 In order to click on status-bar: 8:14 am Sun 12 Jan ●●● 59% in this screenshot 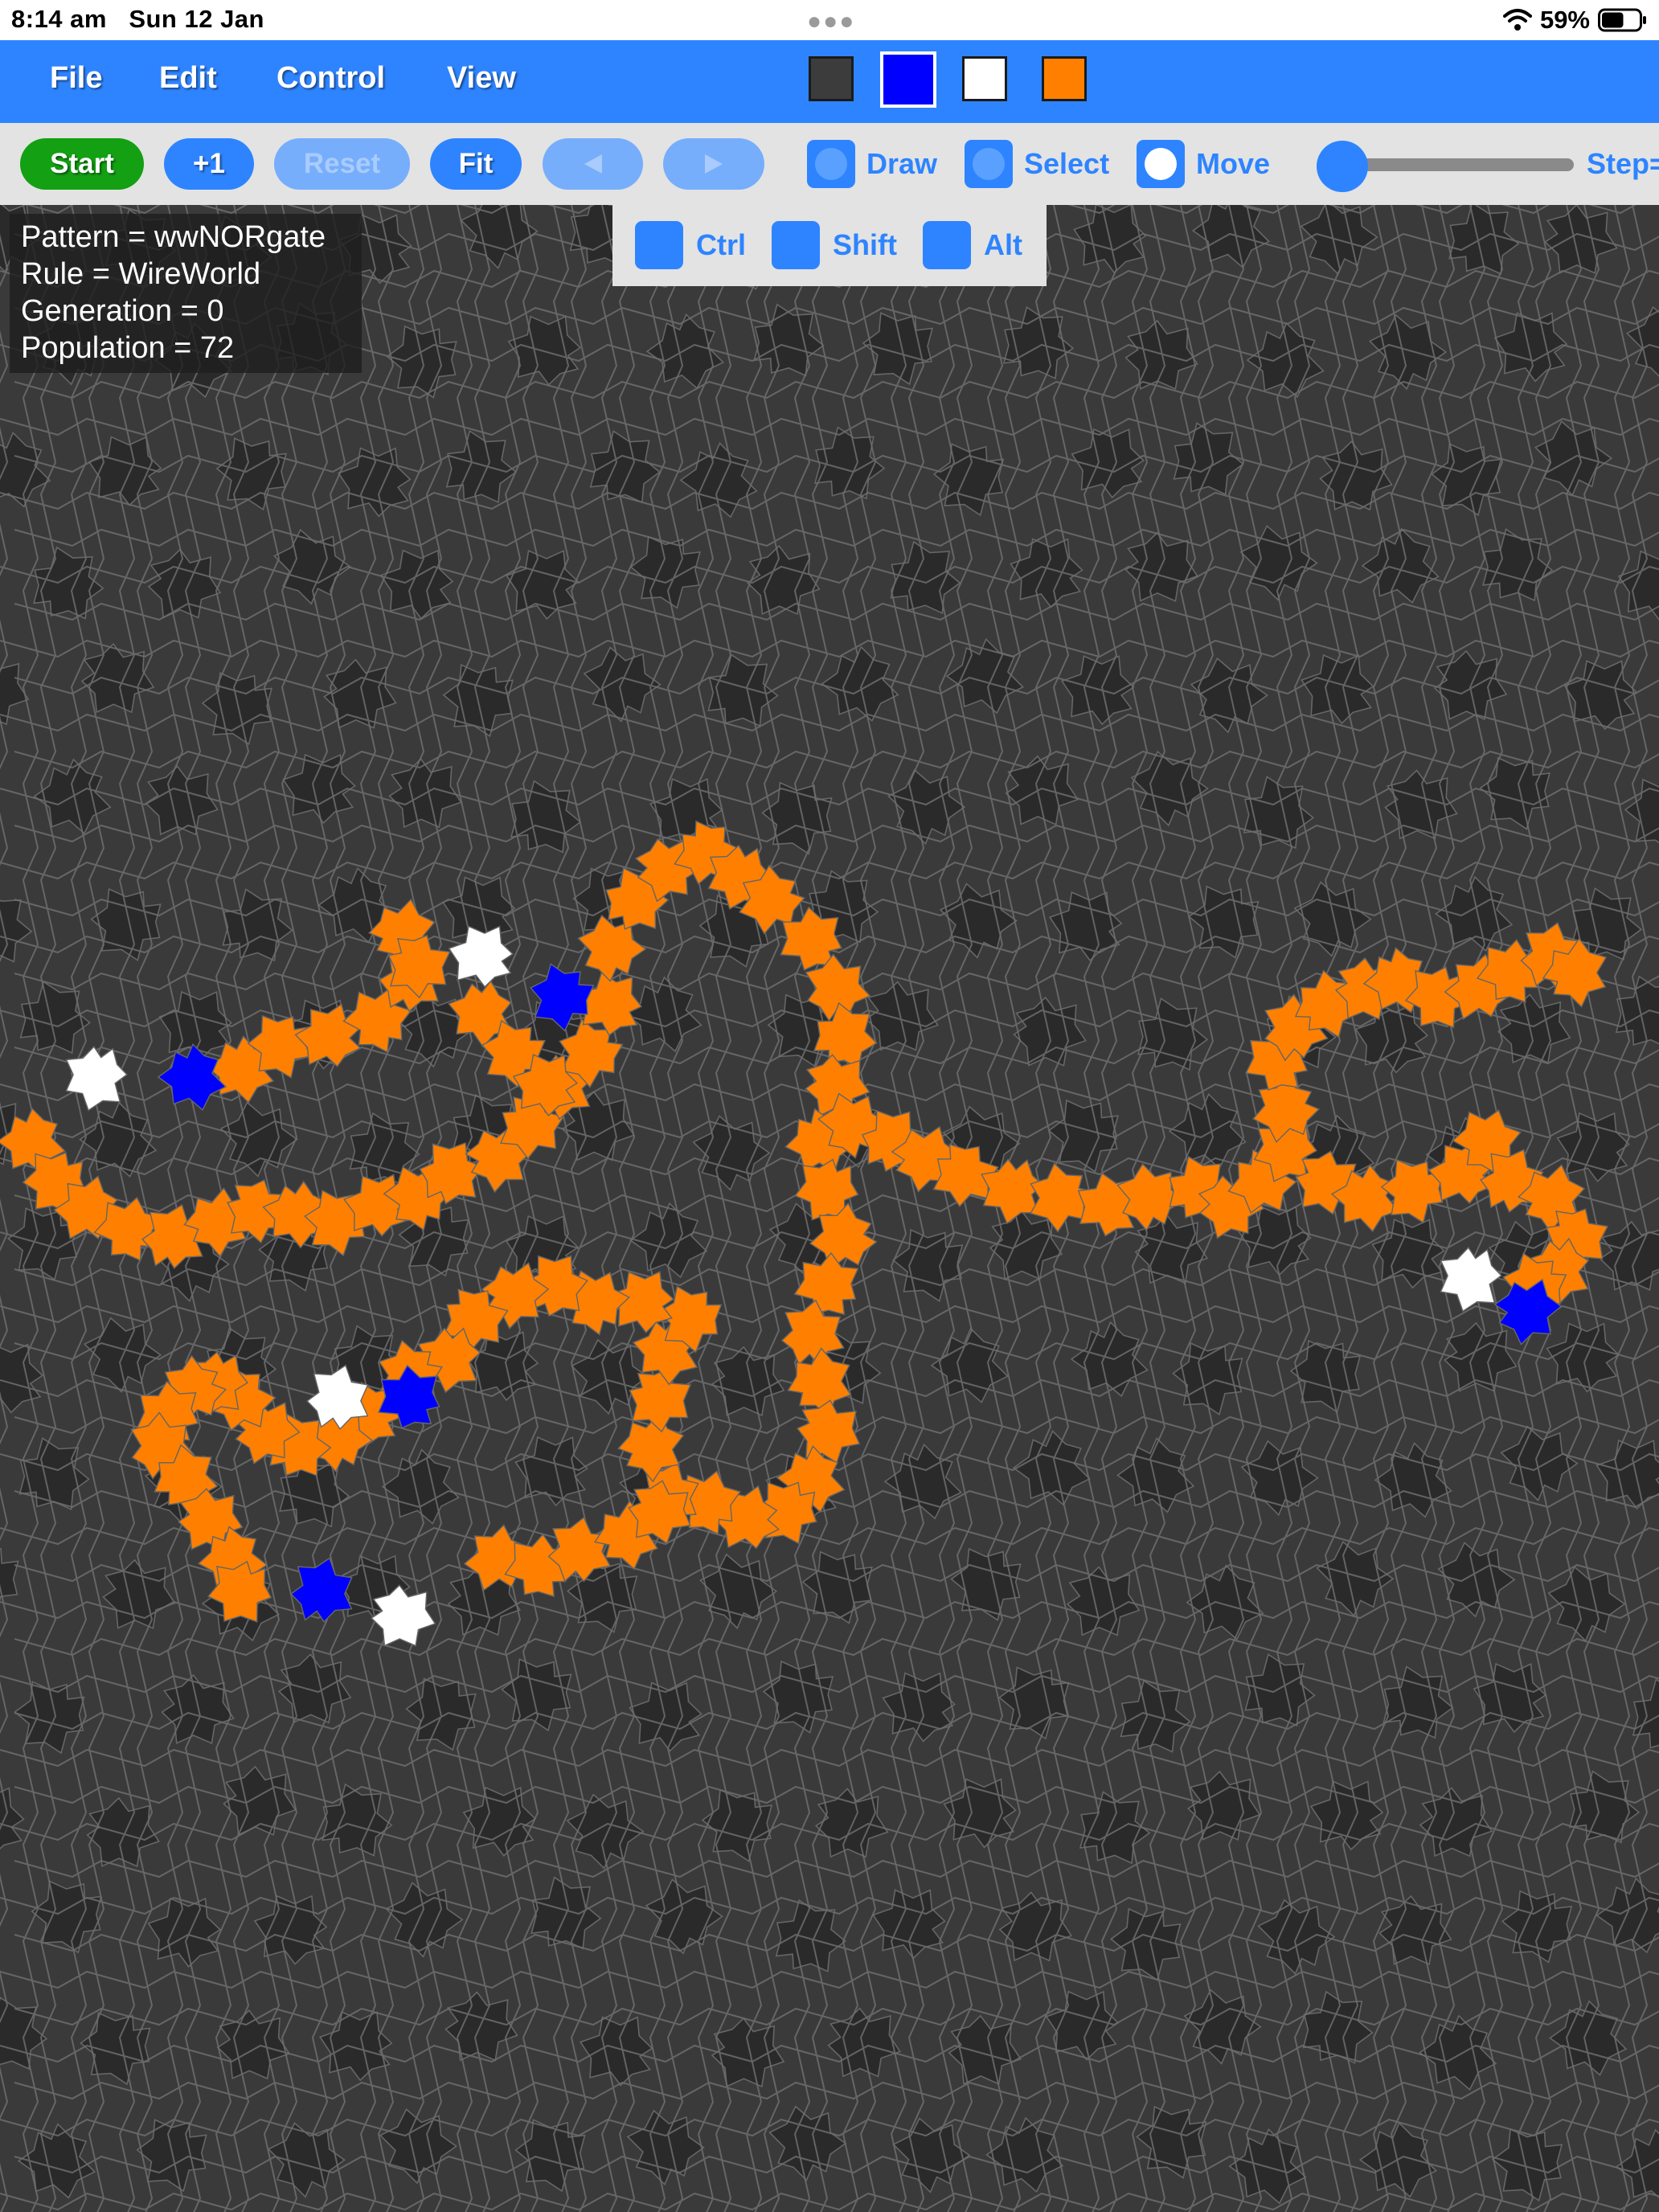, I will do `click(829, 20)`.